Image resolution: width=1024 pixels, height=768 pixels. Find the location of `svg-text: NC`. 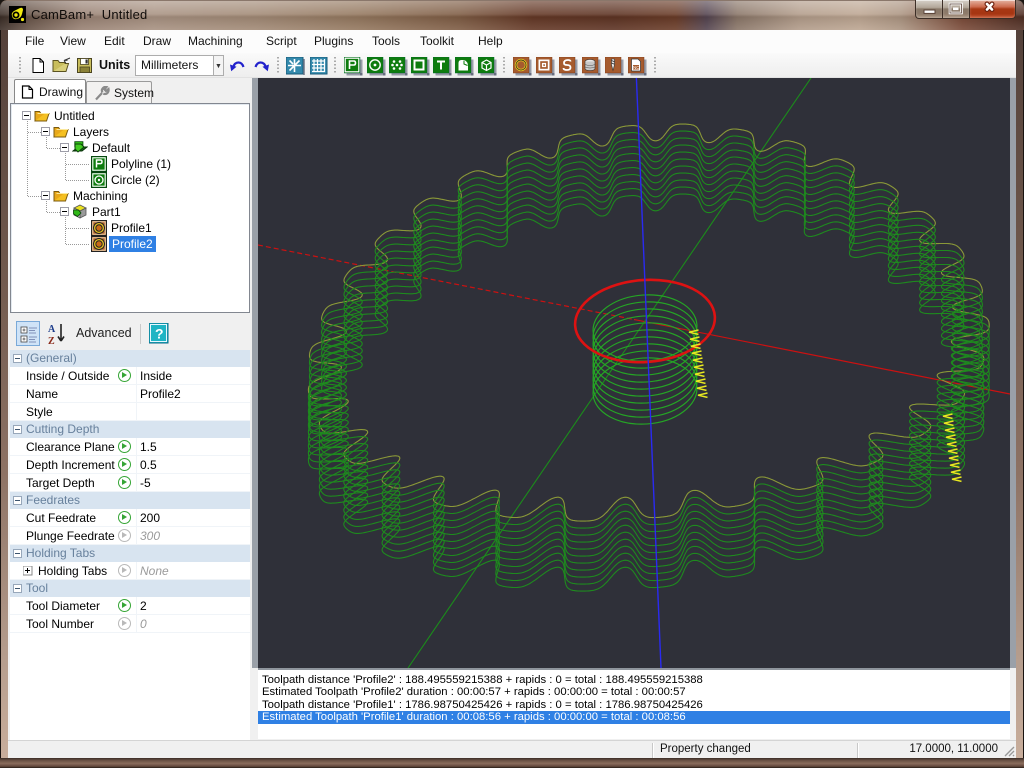

svg-text: NC is located at coordinates (636, 67).